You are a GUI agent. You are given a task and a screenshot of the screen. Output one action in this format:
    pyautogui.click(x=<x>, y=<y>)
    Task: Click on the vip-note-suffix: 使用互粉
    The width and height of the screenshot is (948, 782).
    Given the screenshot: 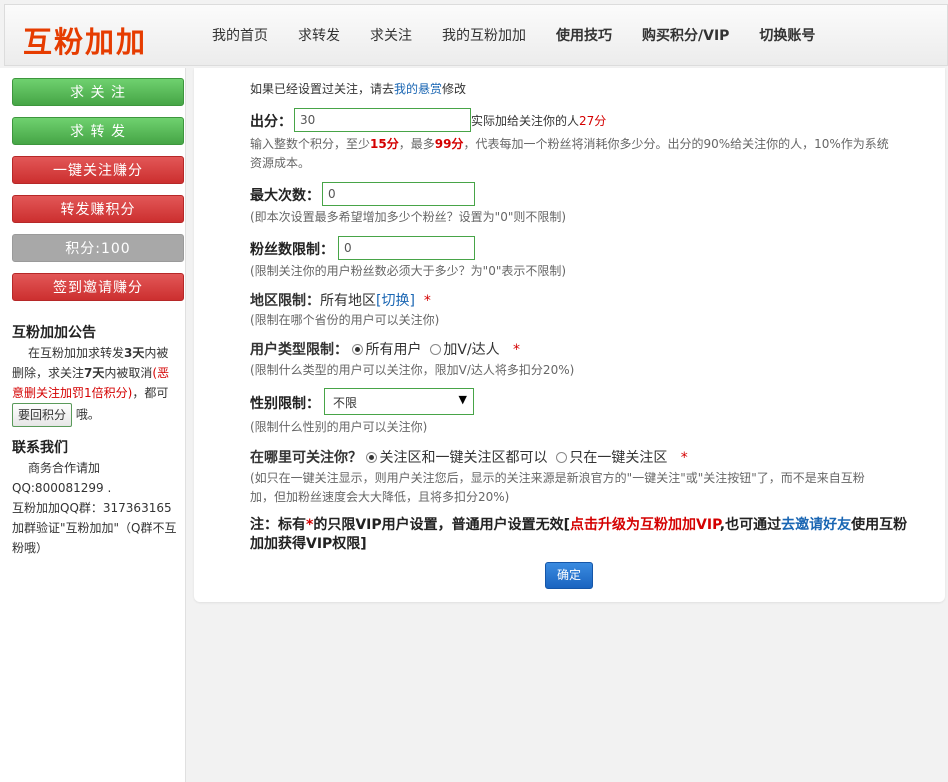 What is the action you would take?
    pyautogui.click(x=879, y=525)
    